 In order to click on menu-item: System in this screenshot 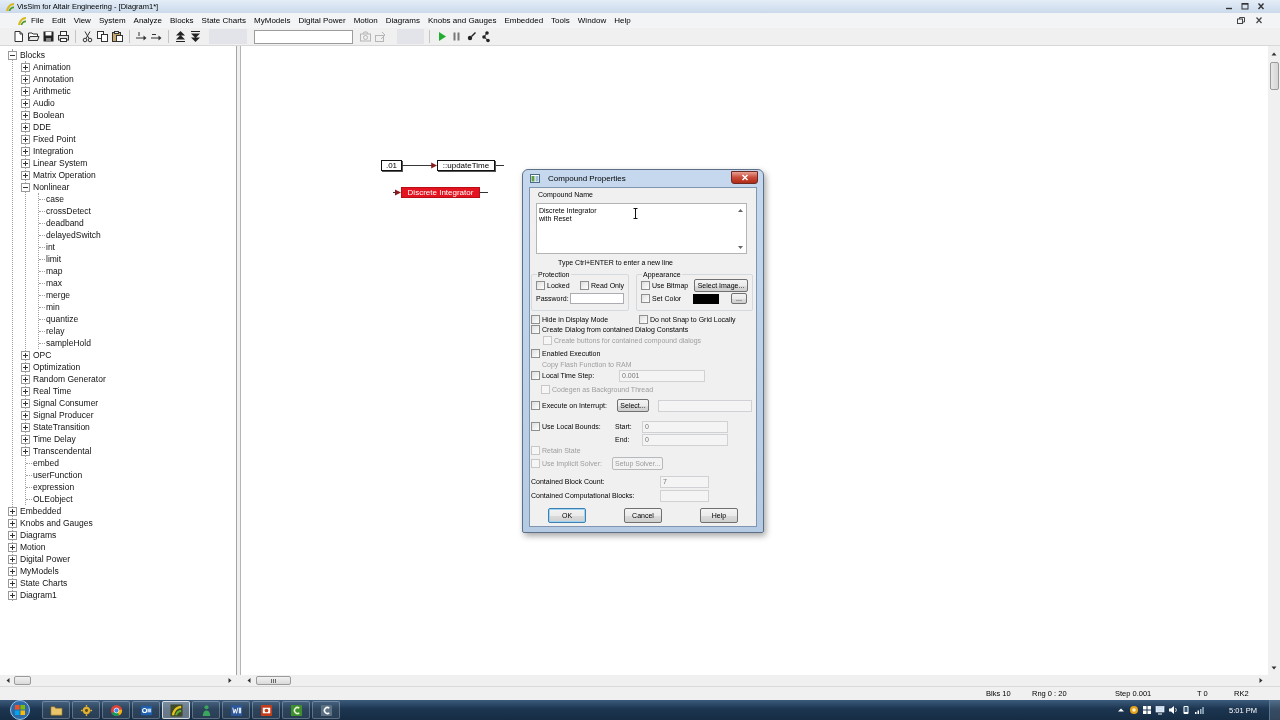, I will do `click(112, 20)`.